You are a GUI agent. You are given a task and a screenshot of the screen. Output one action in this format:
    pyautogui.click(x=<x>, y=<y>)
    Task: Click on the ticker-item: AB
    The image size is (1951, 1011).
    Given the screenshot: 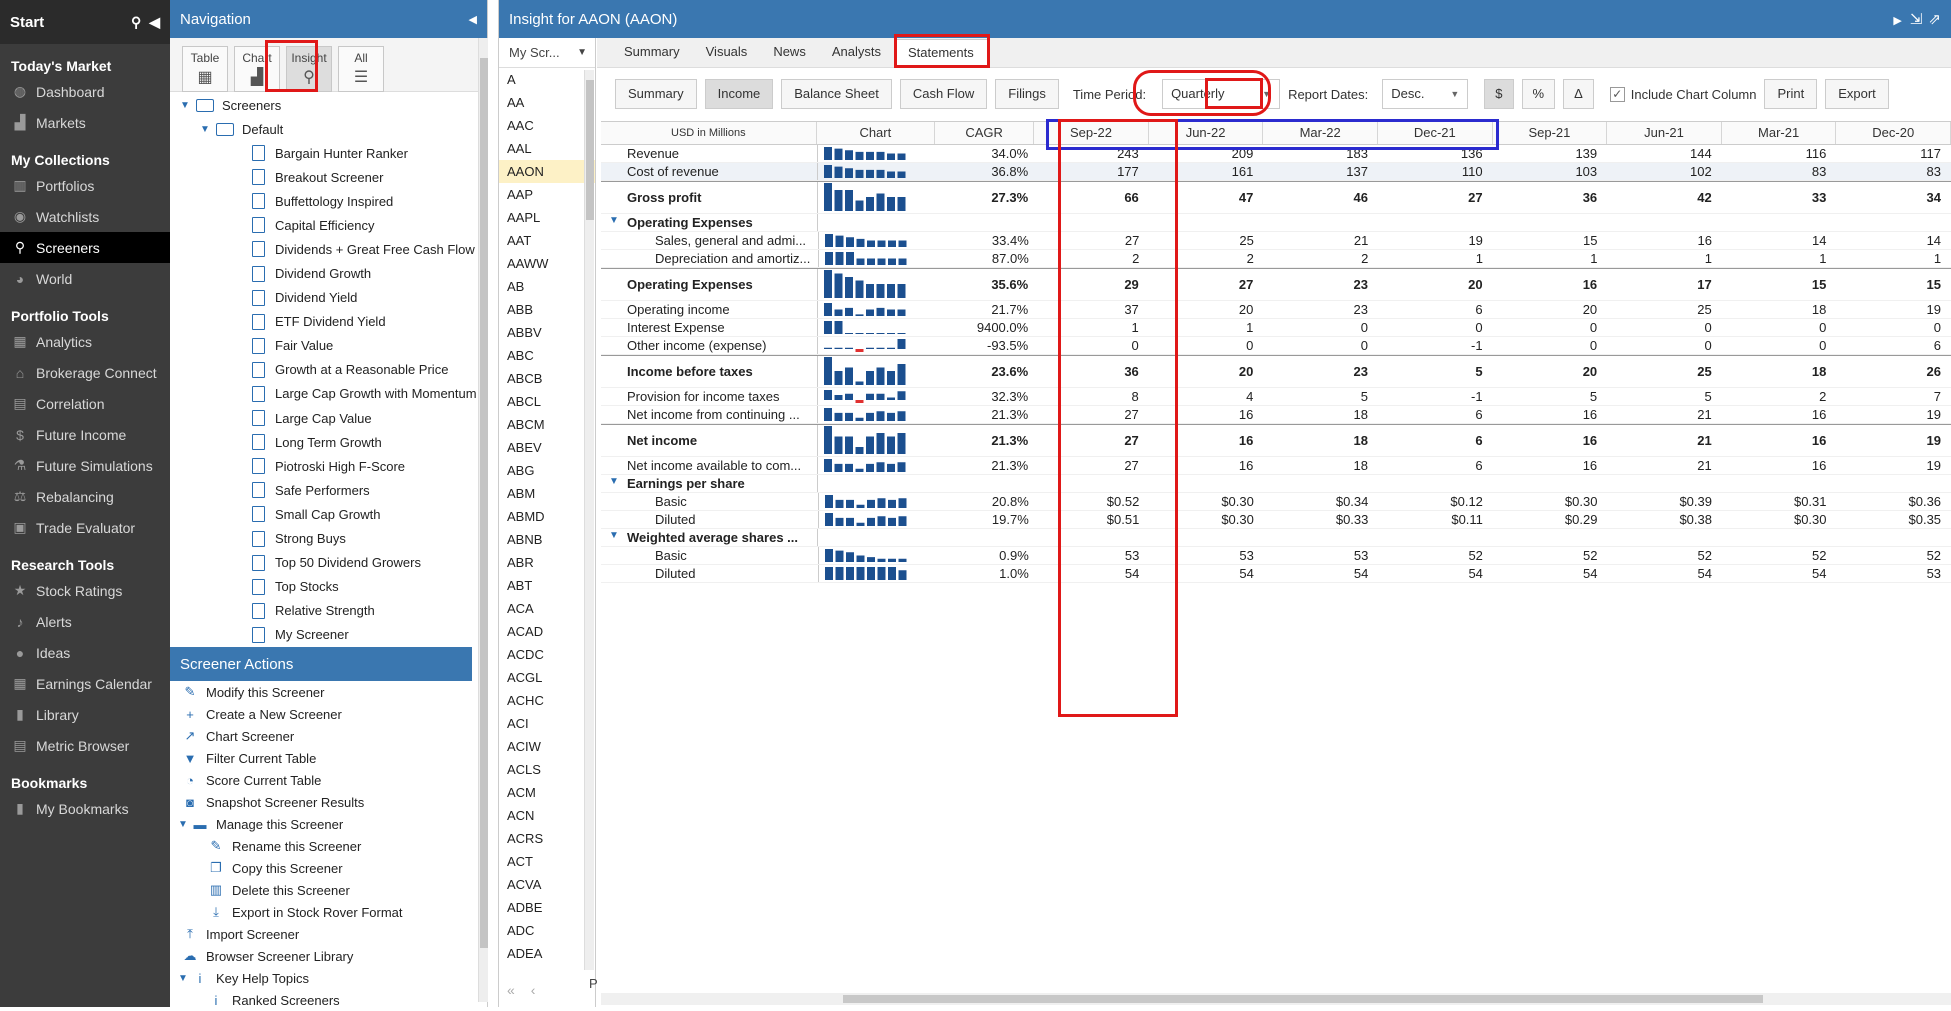 What is the action you would take?
    pyautogui.click(x=547, y=286)
    